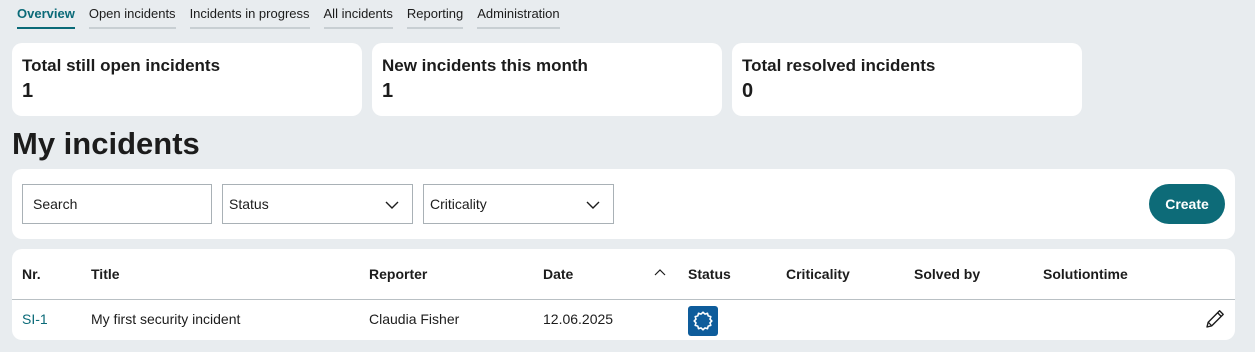  What do you see at coordinates (414, 319) in the screenshot?
I see `incident-reporter: Claudia Fisher` at bounding box center [414, 319].